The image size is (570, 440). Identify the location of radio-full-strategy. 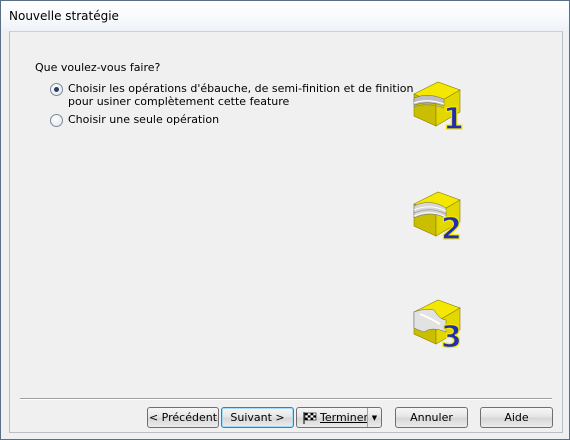
(56, 89).